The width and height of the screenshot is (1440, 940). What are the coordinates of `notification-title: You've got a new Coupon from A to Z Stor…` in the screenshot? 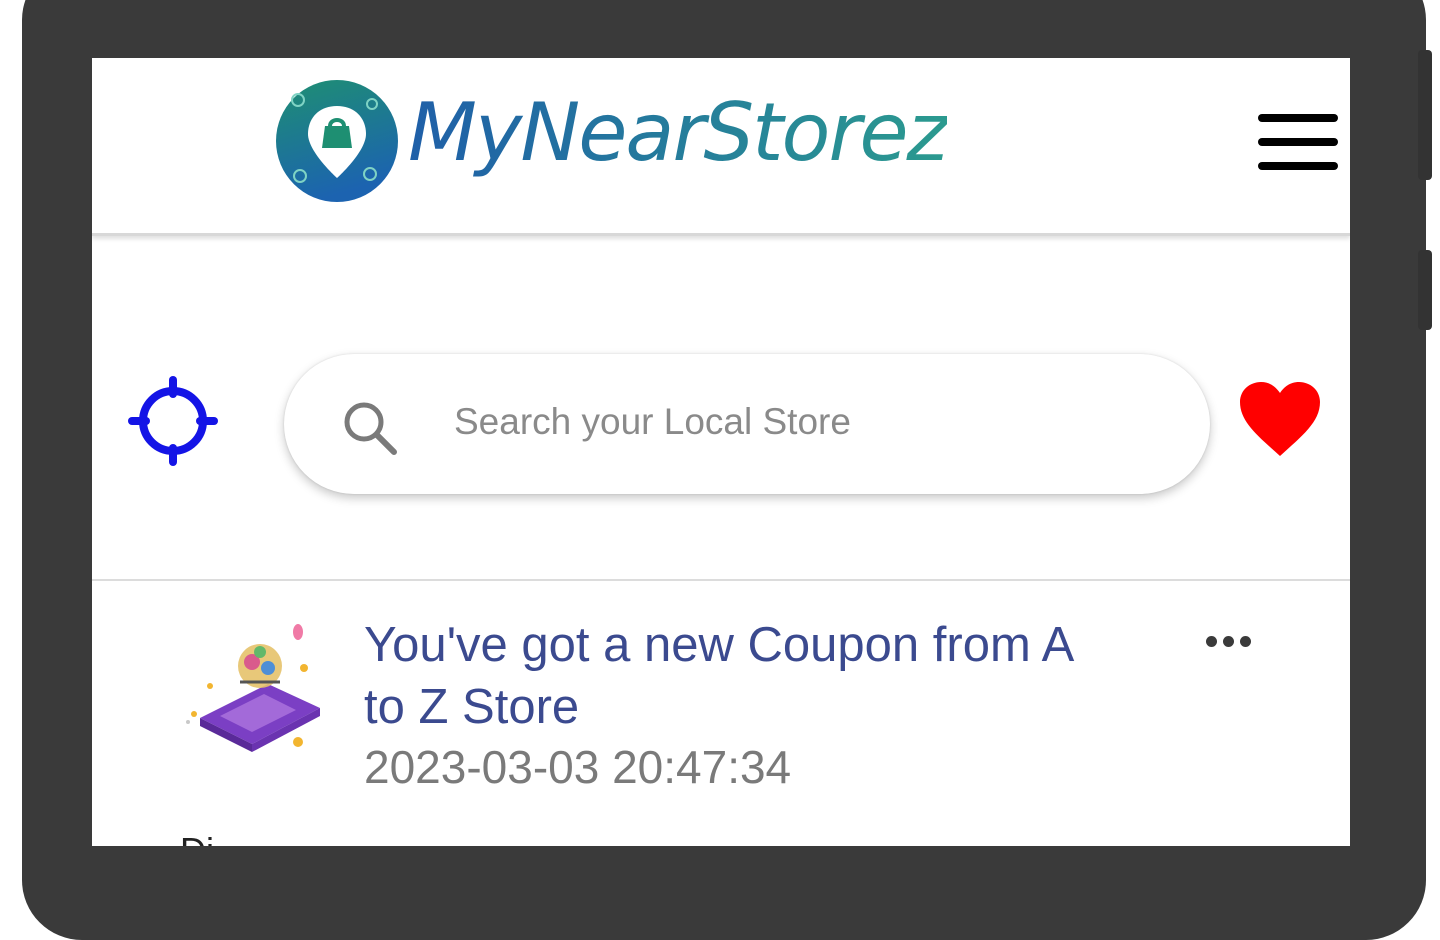 It's located at (718, 676).